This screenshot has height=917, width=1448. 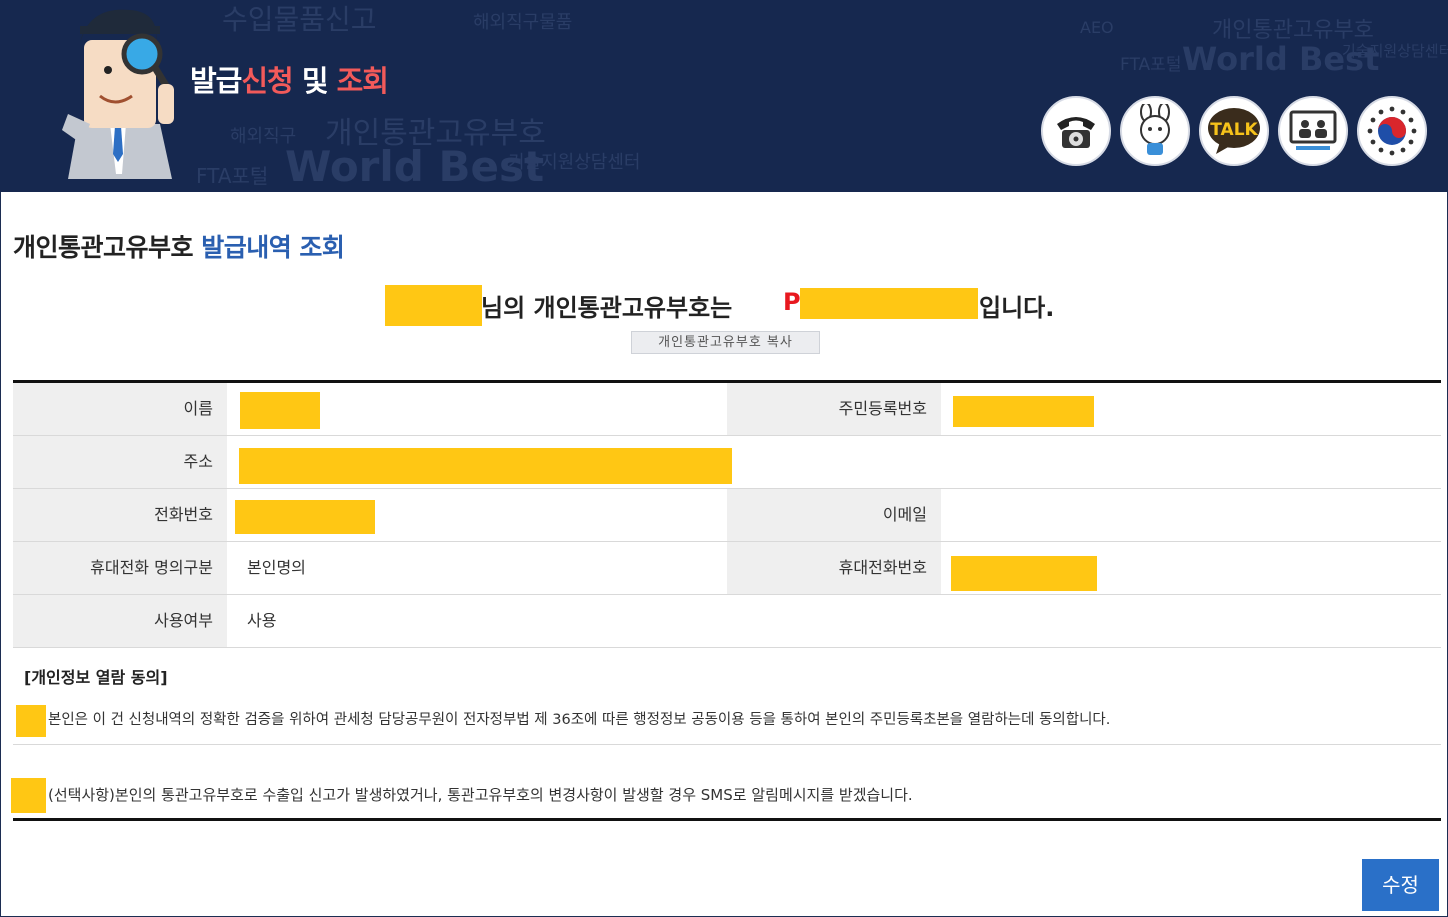 I want to click on government-emblem-icon, so click(x=1392, y=131).